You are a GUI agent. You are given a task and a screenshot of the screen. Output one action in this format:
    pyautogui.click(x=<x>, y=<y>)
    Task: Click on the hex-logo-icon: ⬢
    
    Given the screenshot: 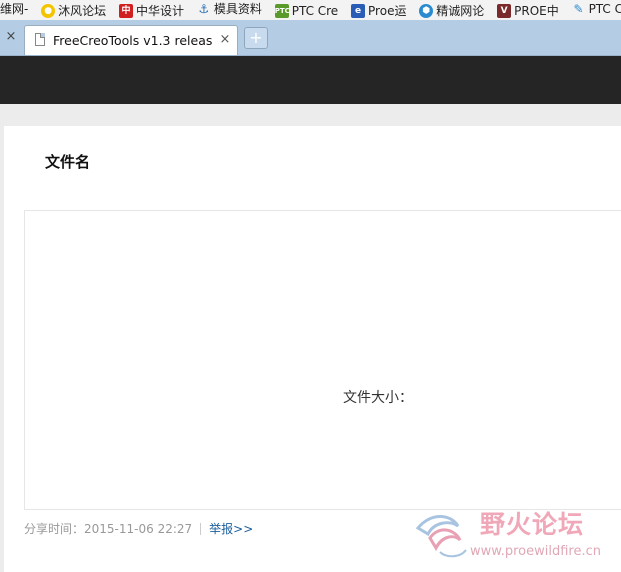 What is the action you would take?
    pyautogui.click(x=426, y=11)
    